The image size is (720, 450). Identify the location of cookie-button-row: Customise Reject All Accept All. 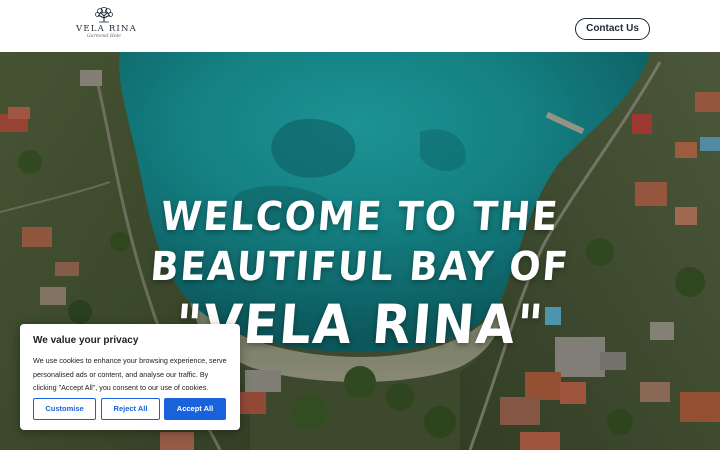
(130, 409).